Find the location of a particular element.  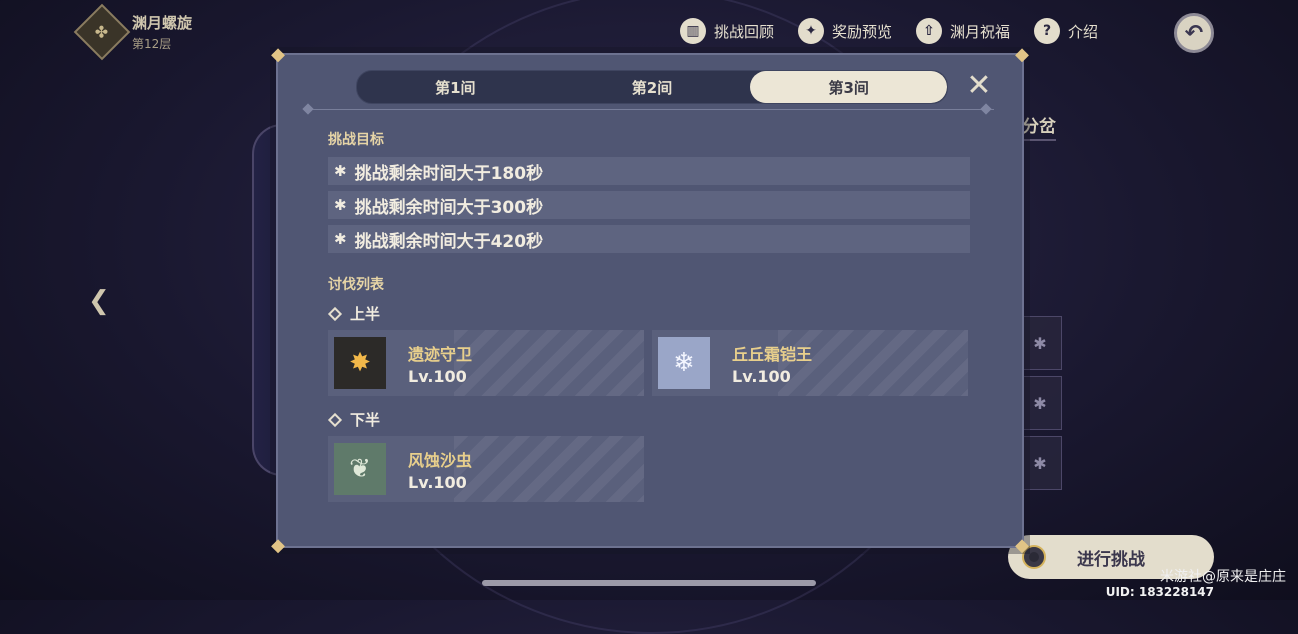

half-label: 下半 is located at coordinates (365, 420).